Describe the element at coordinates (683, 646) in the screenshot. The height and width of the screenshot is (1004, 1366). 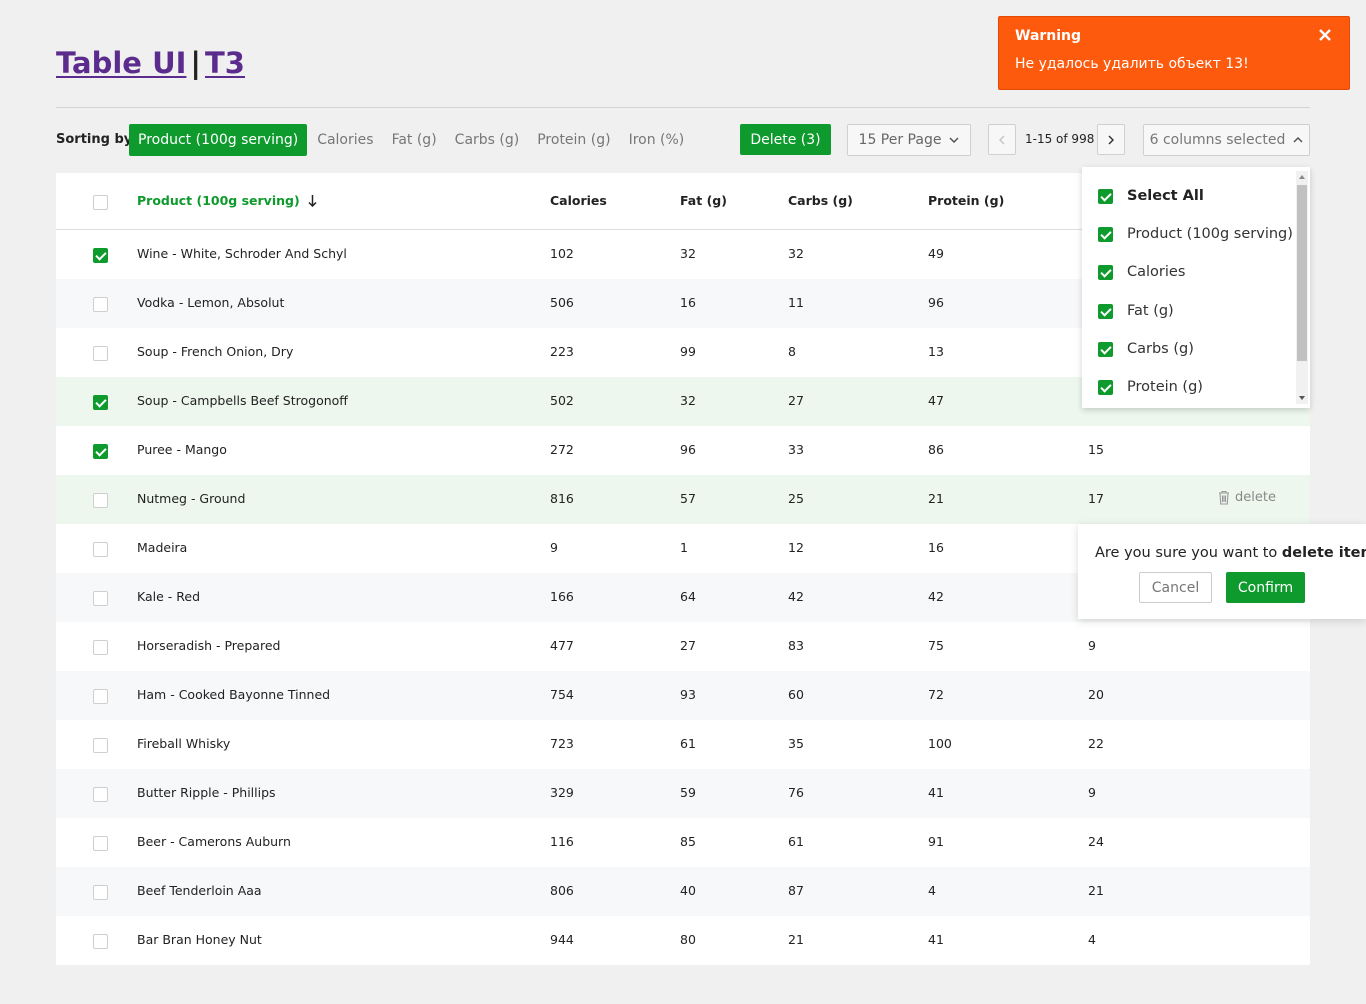
I see `table-row: Horseradish - Prepared 477 27 83 75 9` at that location.